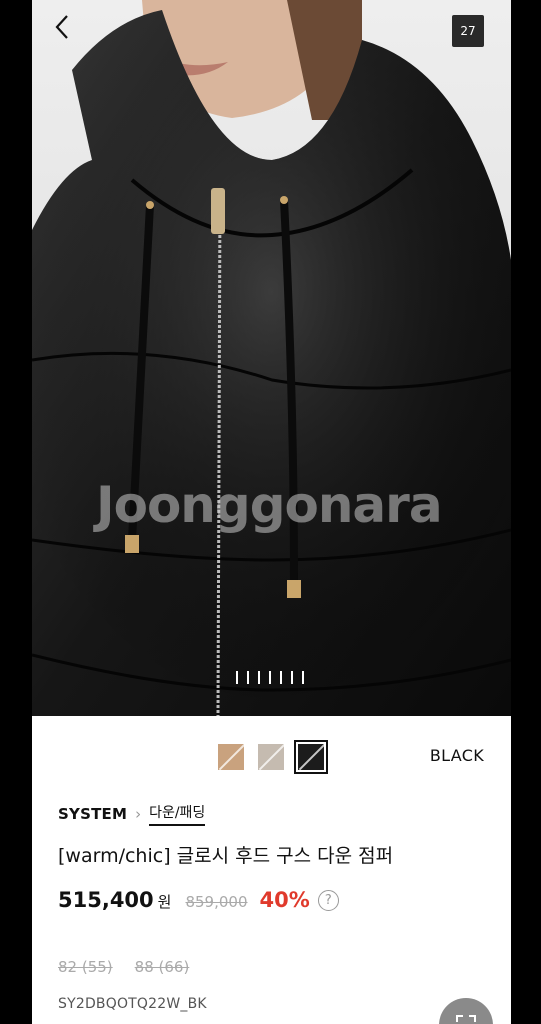  What do you see at coordinates (61, 27) in the screenshot?
I see `chevron-left-icon` at bounding box center [61, 27].